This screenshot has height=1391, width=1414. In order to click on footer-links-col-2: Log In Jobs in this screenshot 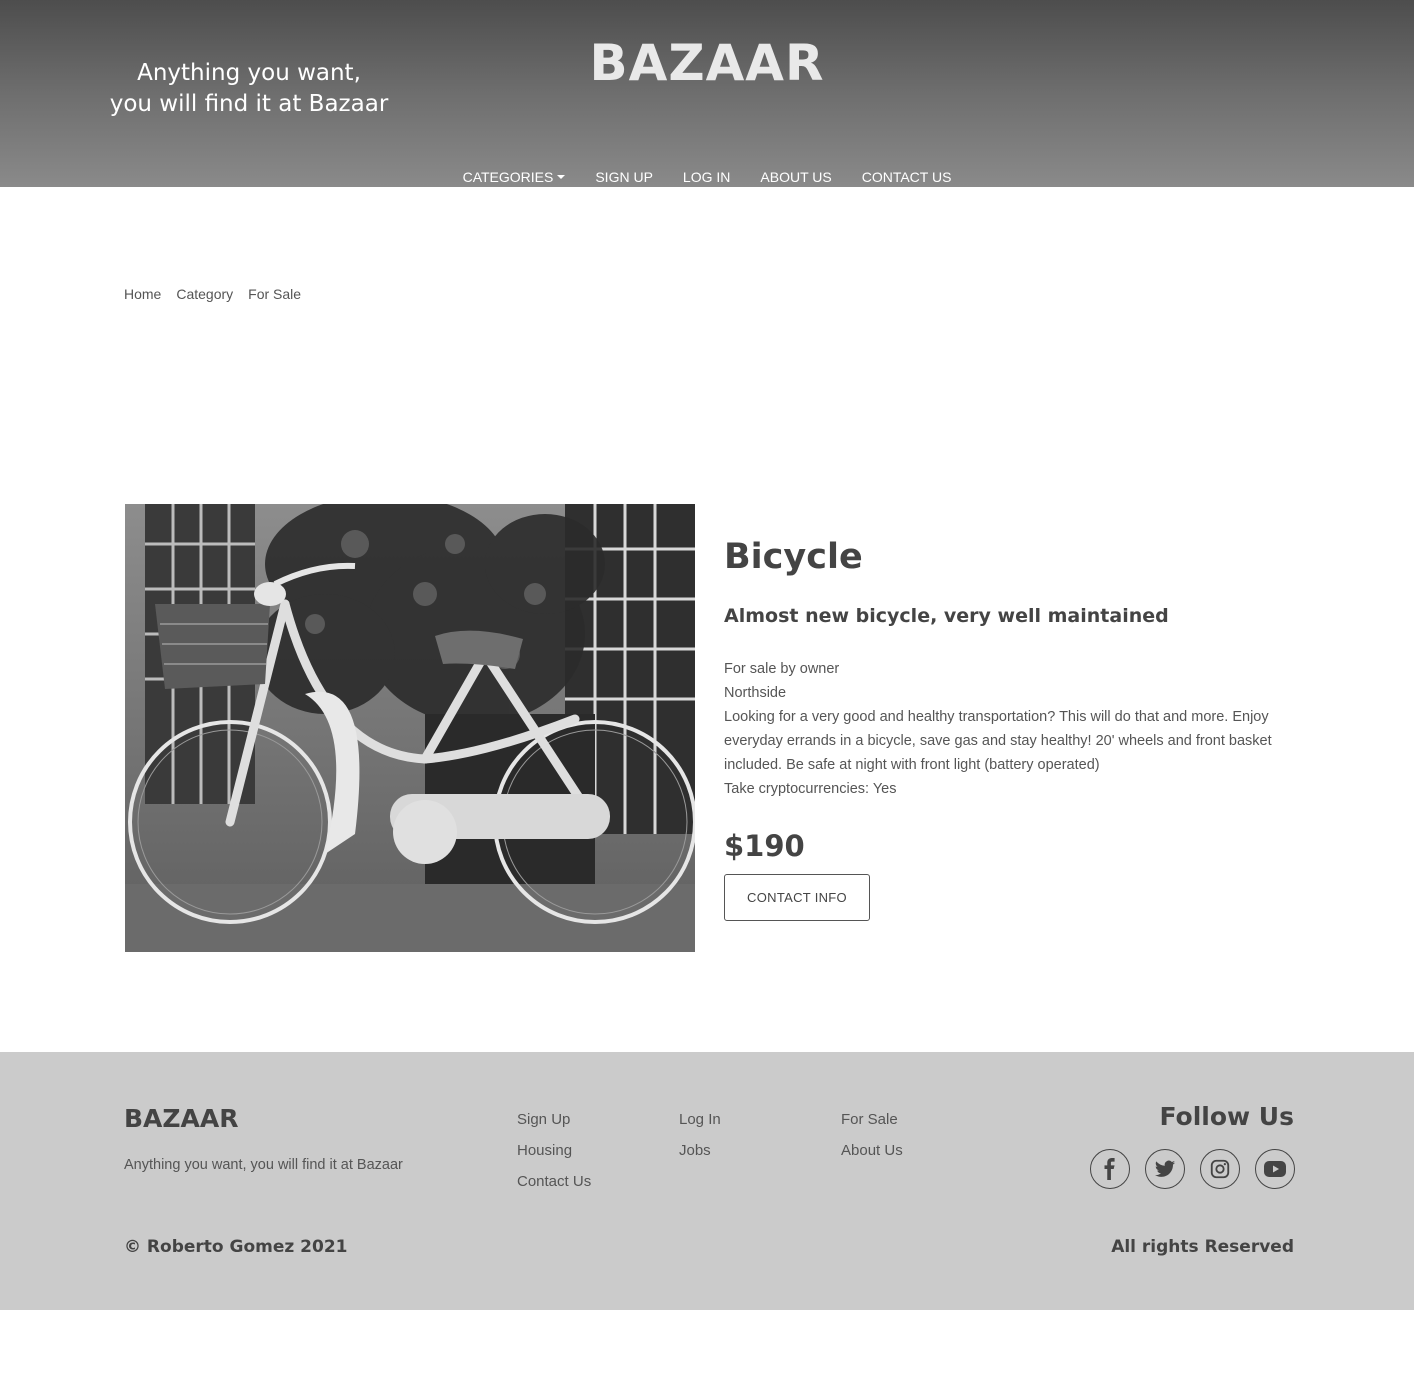, I will do `click(700, 1135)`.